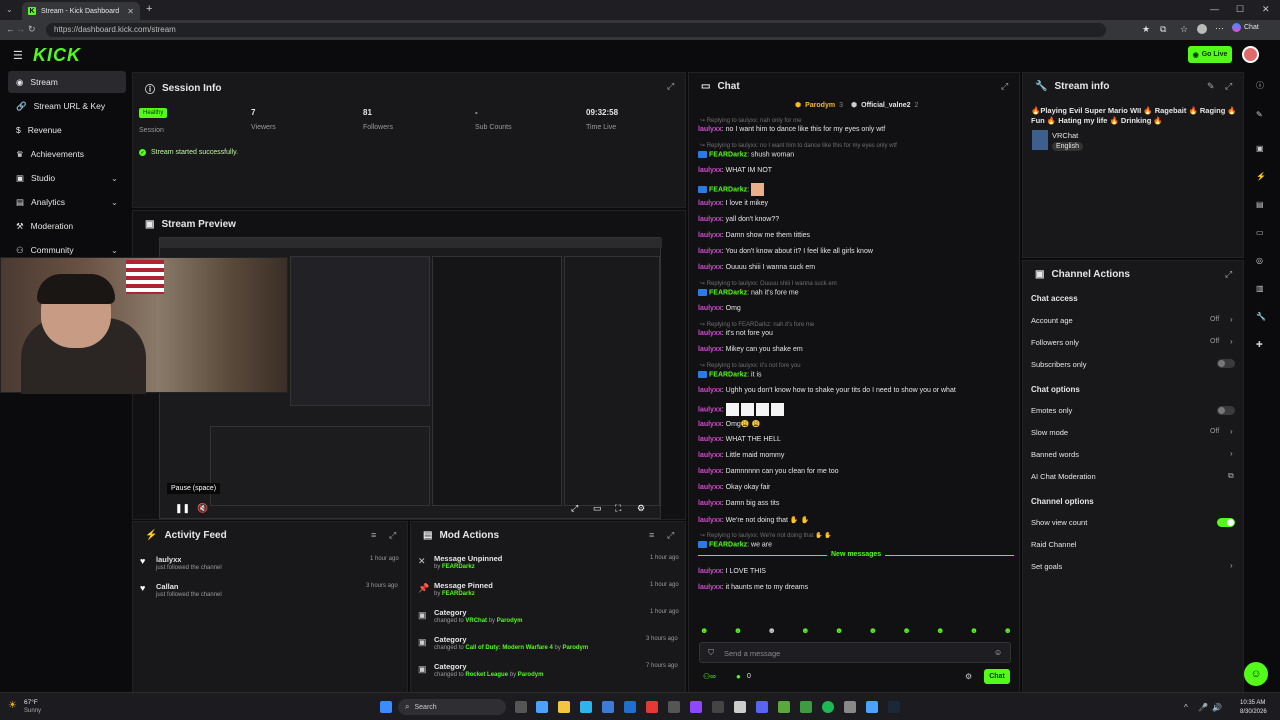 Image resolution: width=1280 pixels, height=720 pixels. Describe the element at coordinates (1146, 29) in the screenshot. I see `bookmark-star-icon: ★` at that location.